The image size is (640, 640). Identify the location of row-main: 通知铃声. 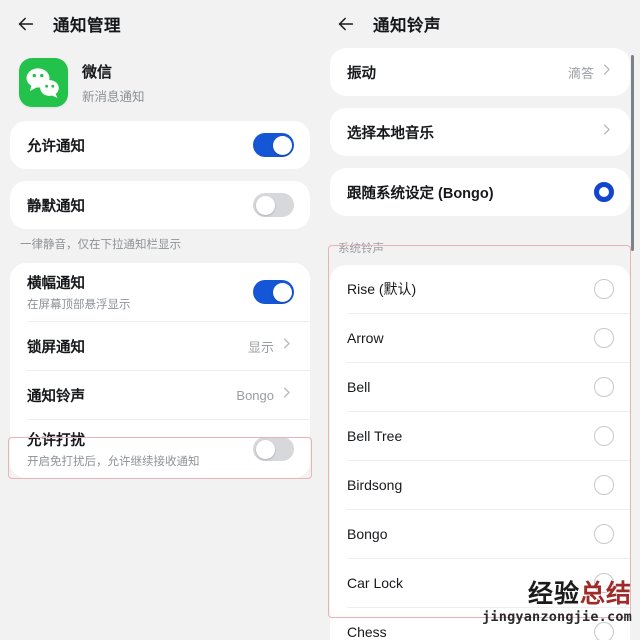
(131, 395).